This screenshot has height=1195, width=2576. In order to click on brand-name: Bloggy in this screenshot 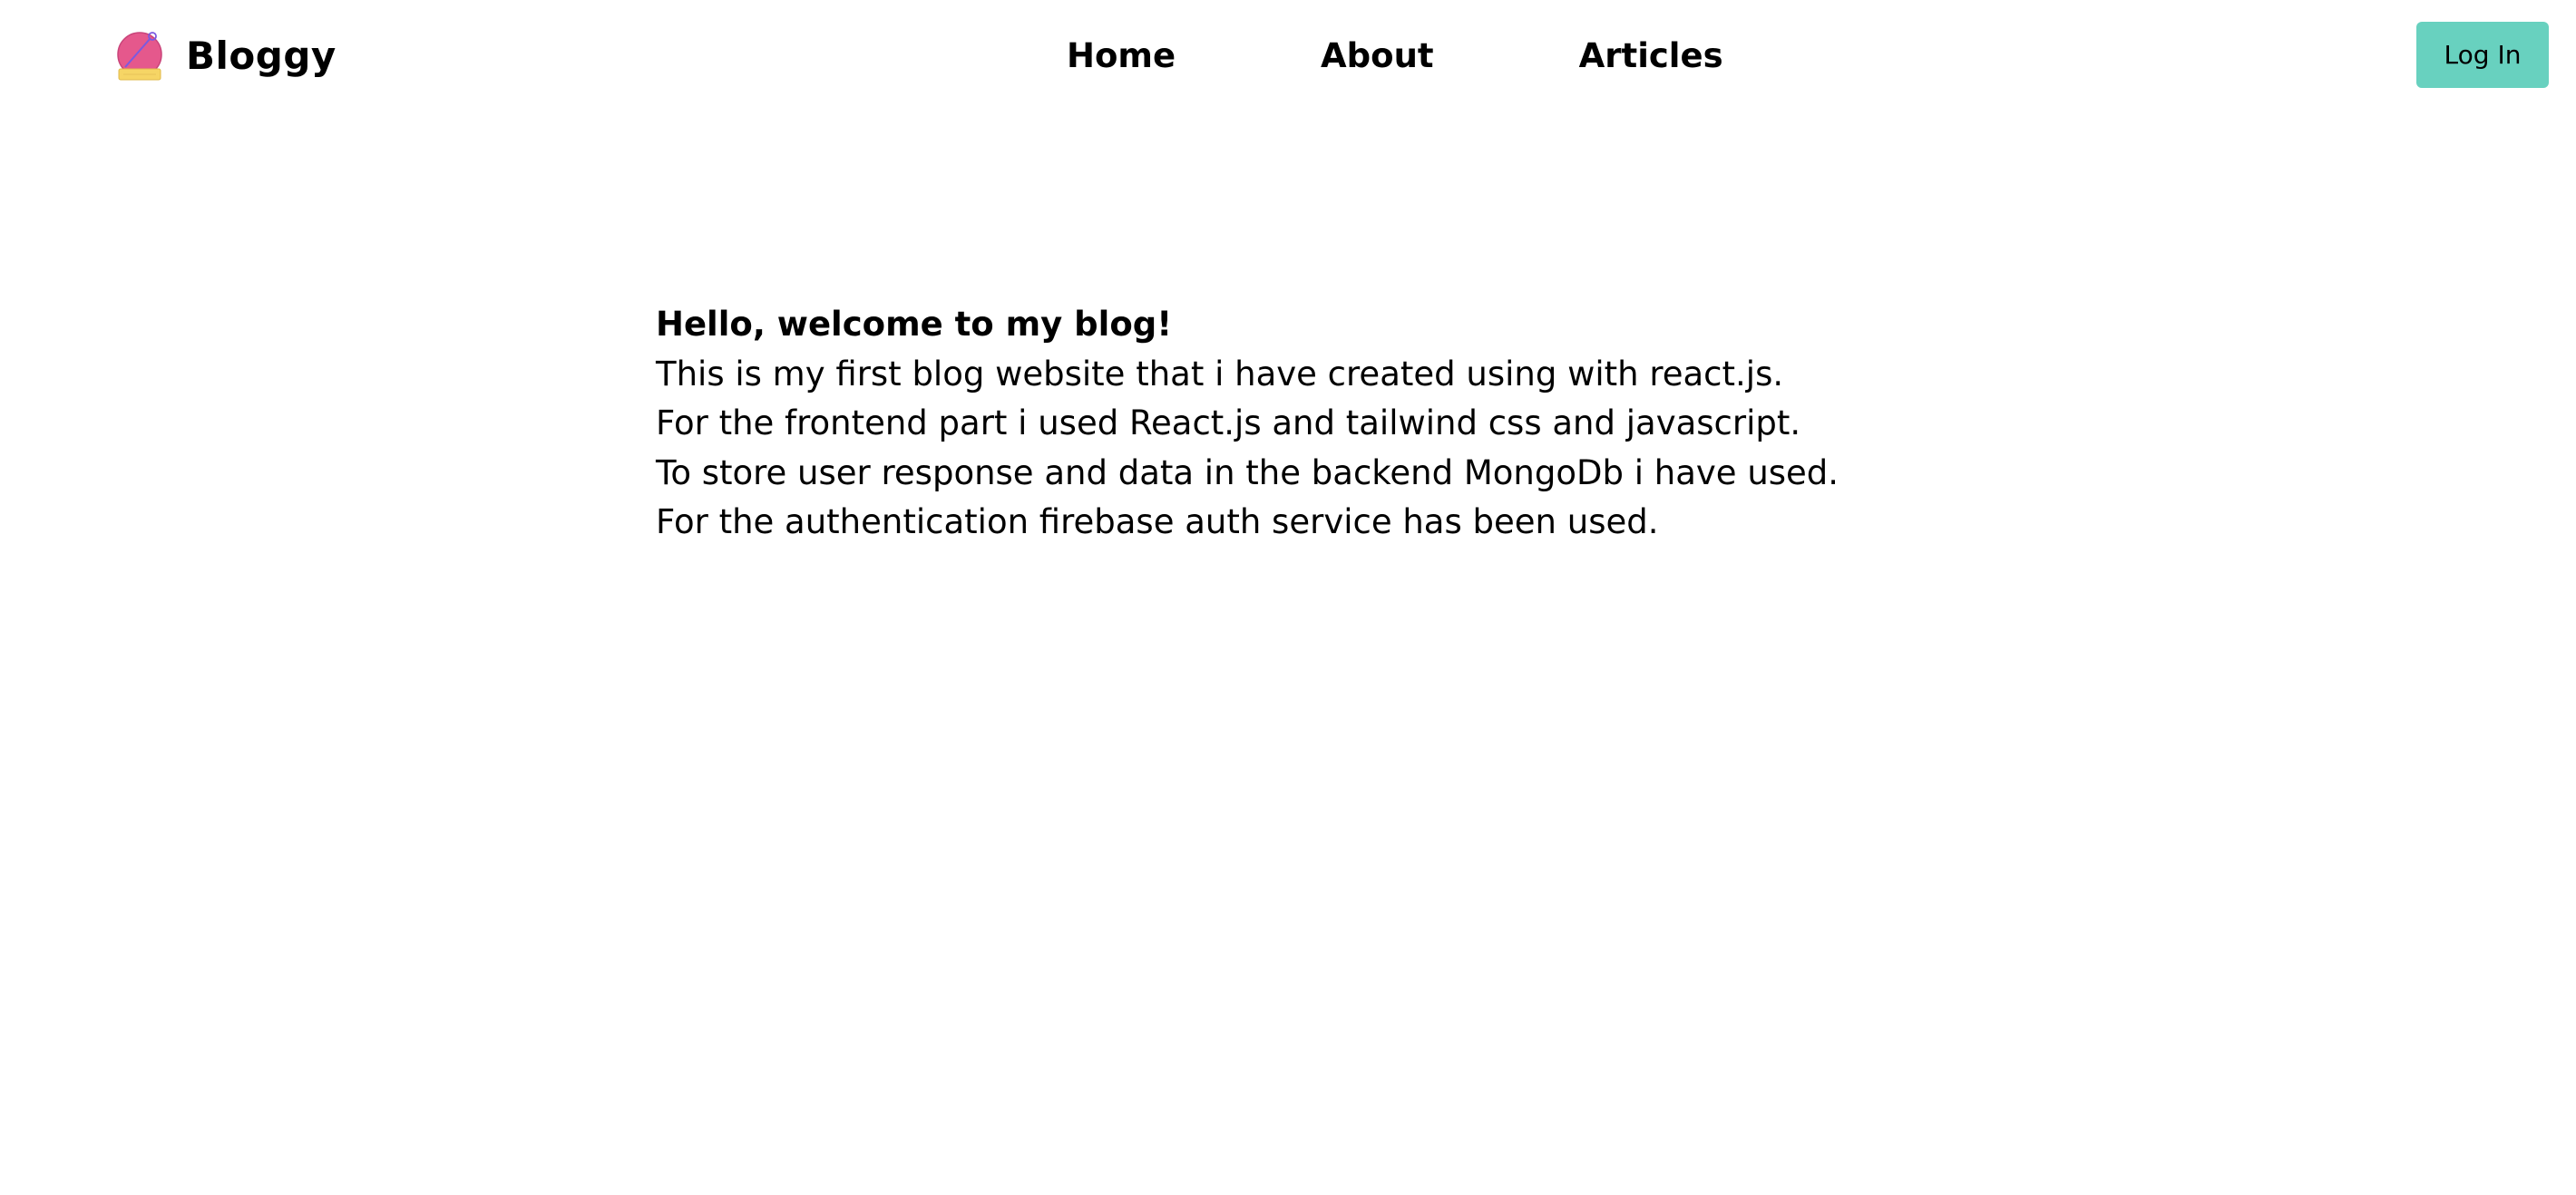, I will do `click(261, 56)`.